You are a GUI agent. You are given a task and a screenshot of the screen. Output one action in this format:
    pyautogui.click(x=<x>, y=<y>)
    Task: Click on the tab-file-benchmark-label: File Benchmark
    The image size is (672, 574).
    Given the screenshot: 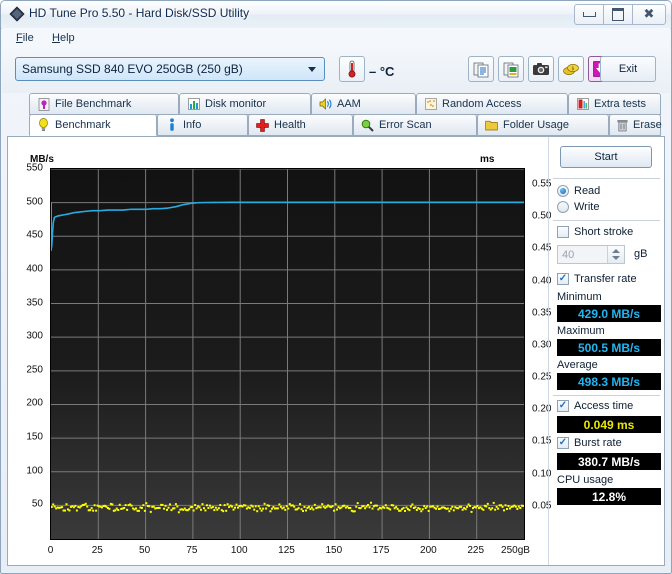 What is the action you would take?
    pyautogui.click(x=93, y=104)
    